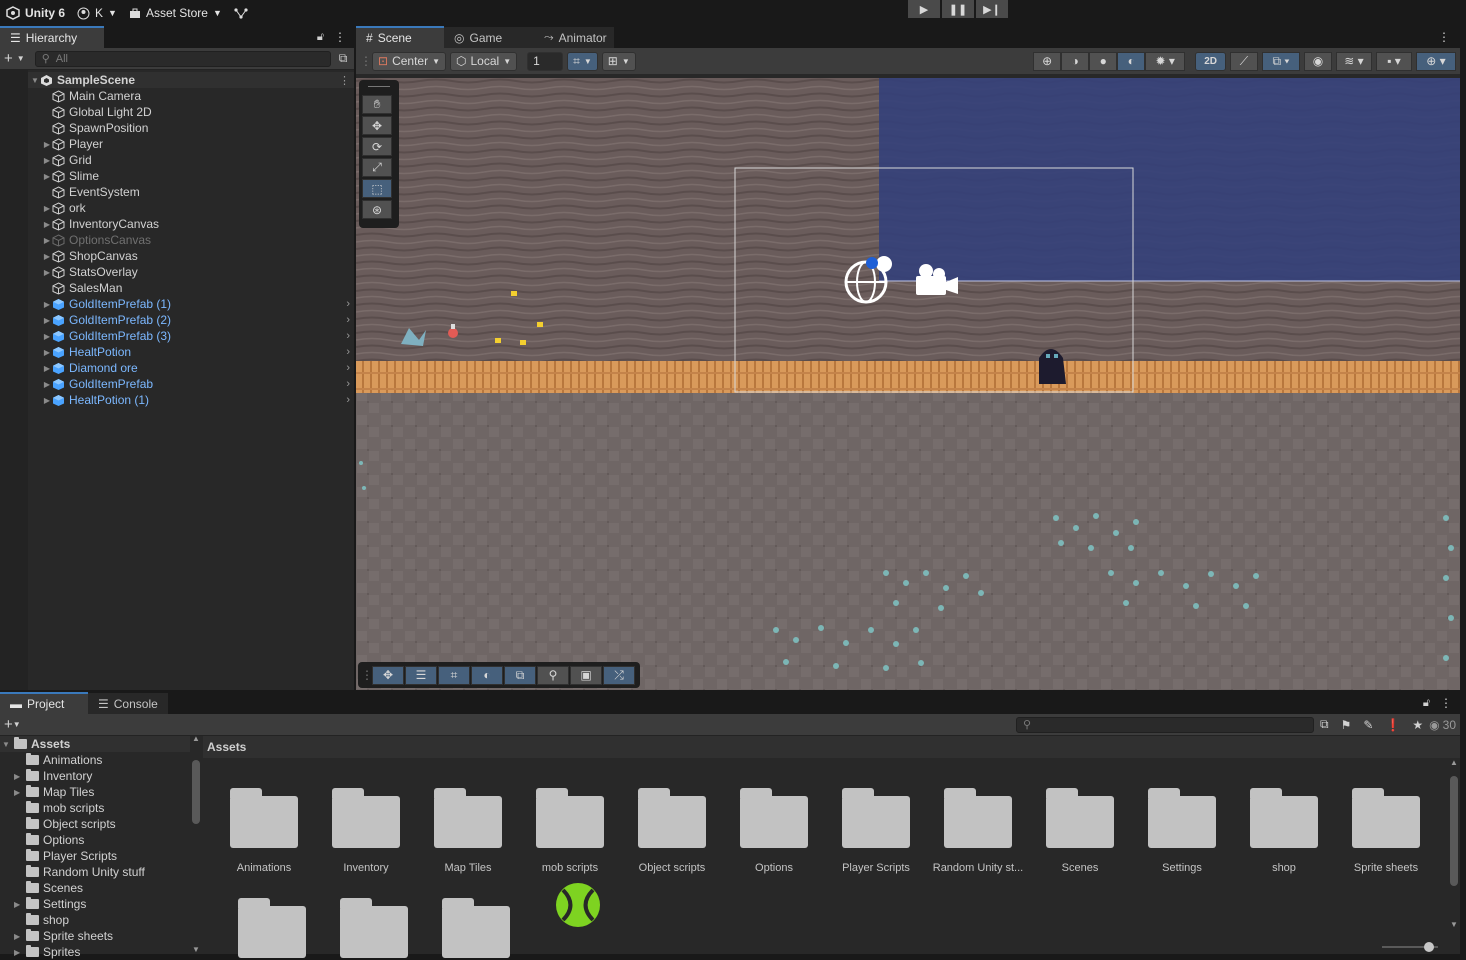  What do you see at coordinates (876, 829) in the screenshot?
I see `asset-folder-tile: Player Scripts` at bounding box center [876, 829].